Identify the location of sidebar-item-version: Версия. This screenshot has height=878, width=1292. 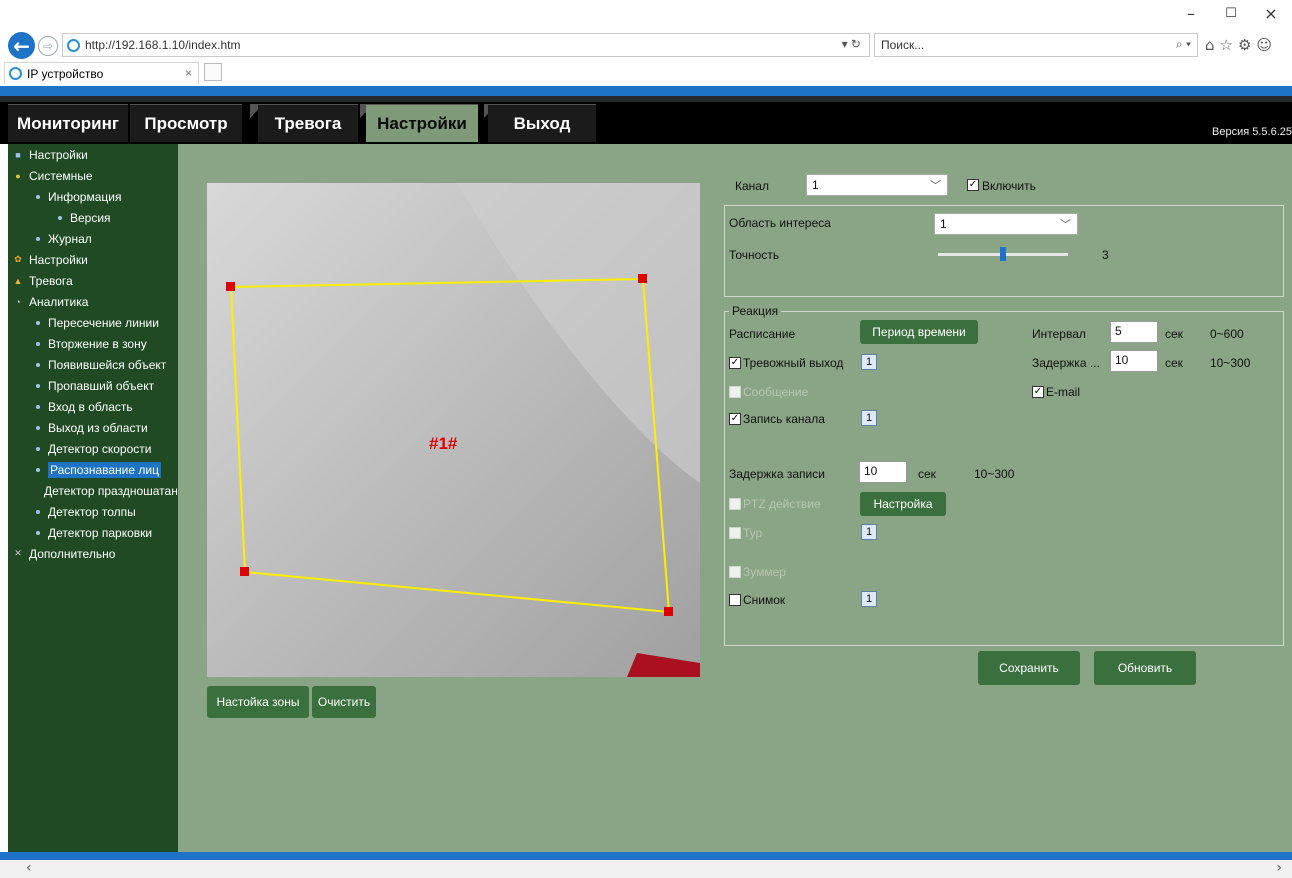
(93, 217).